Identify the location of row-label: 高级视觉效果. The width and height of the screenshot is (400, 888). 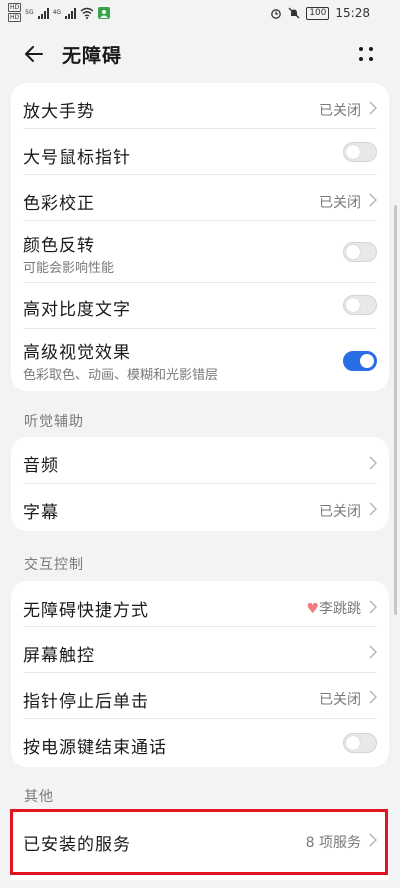
(77, 353).